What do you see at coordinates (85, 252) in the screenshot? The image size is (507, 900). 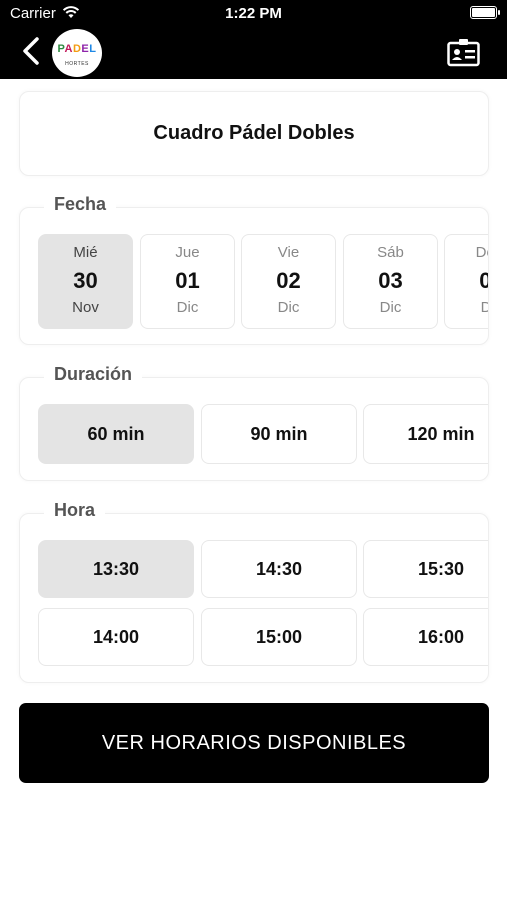 I see `date-weekday: Mié` at bounding box center [85, 252].